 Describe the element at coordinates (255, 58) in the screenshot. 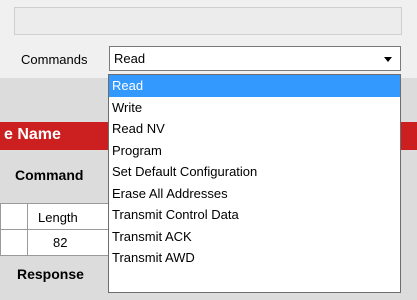

I see `commands-select: Read` at that location.